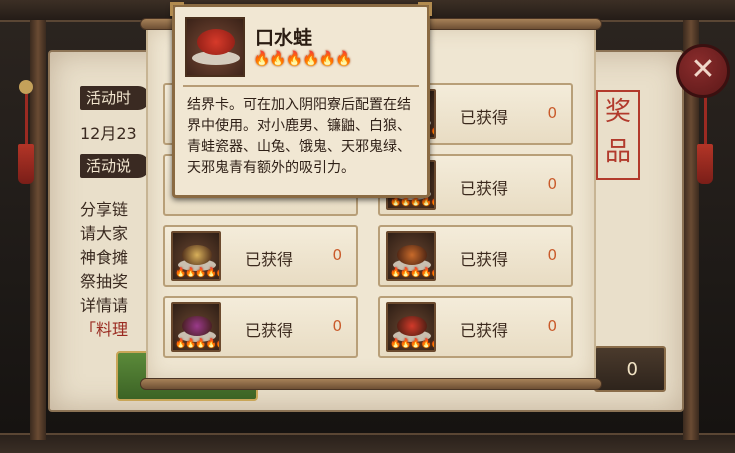  I want to click on event-description-line: 详情请, so click(104, 305).